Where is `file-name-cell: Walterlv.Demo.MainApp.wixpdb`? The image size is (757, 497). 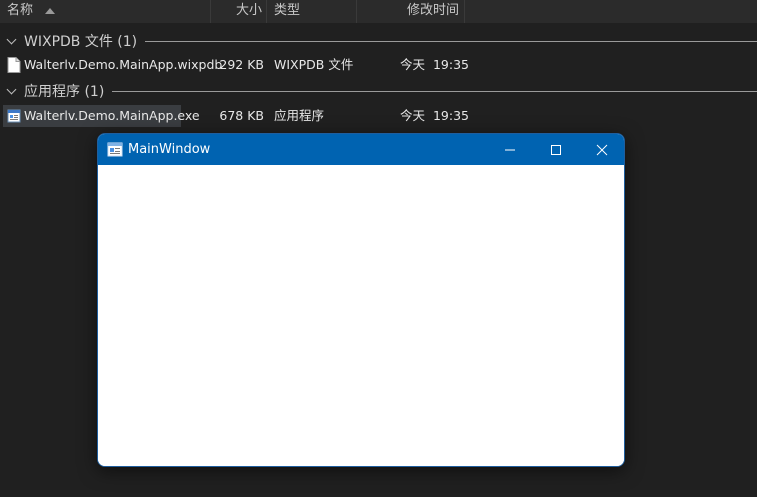
file-name-cell: Walterlv.Demo.MainApp.wixpdb is located at coordinates (112, 65).